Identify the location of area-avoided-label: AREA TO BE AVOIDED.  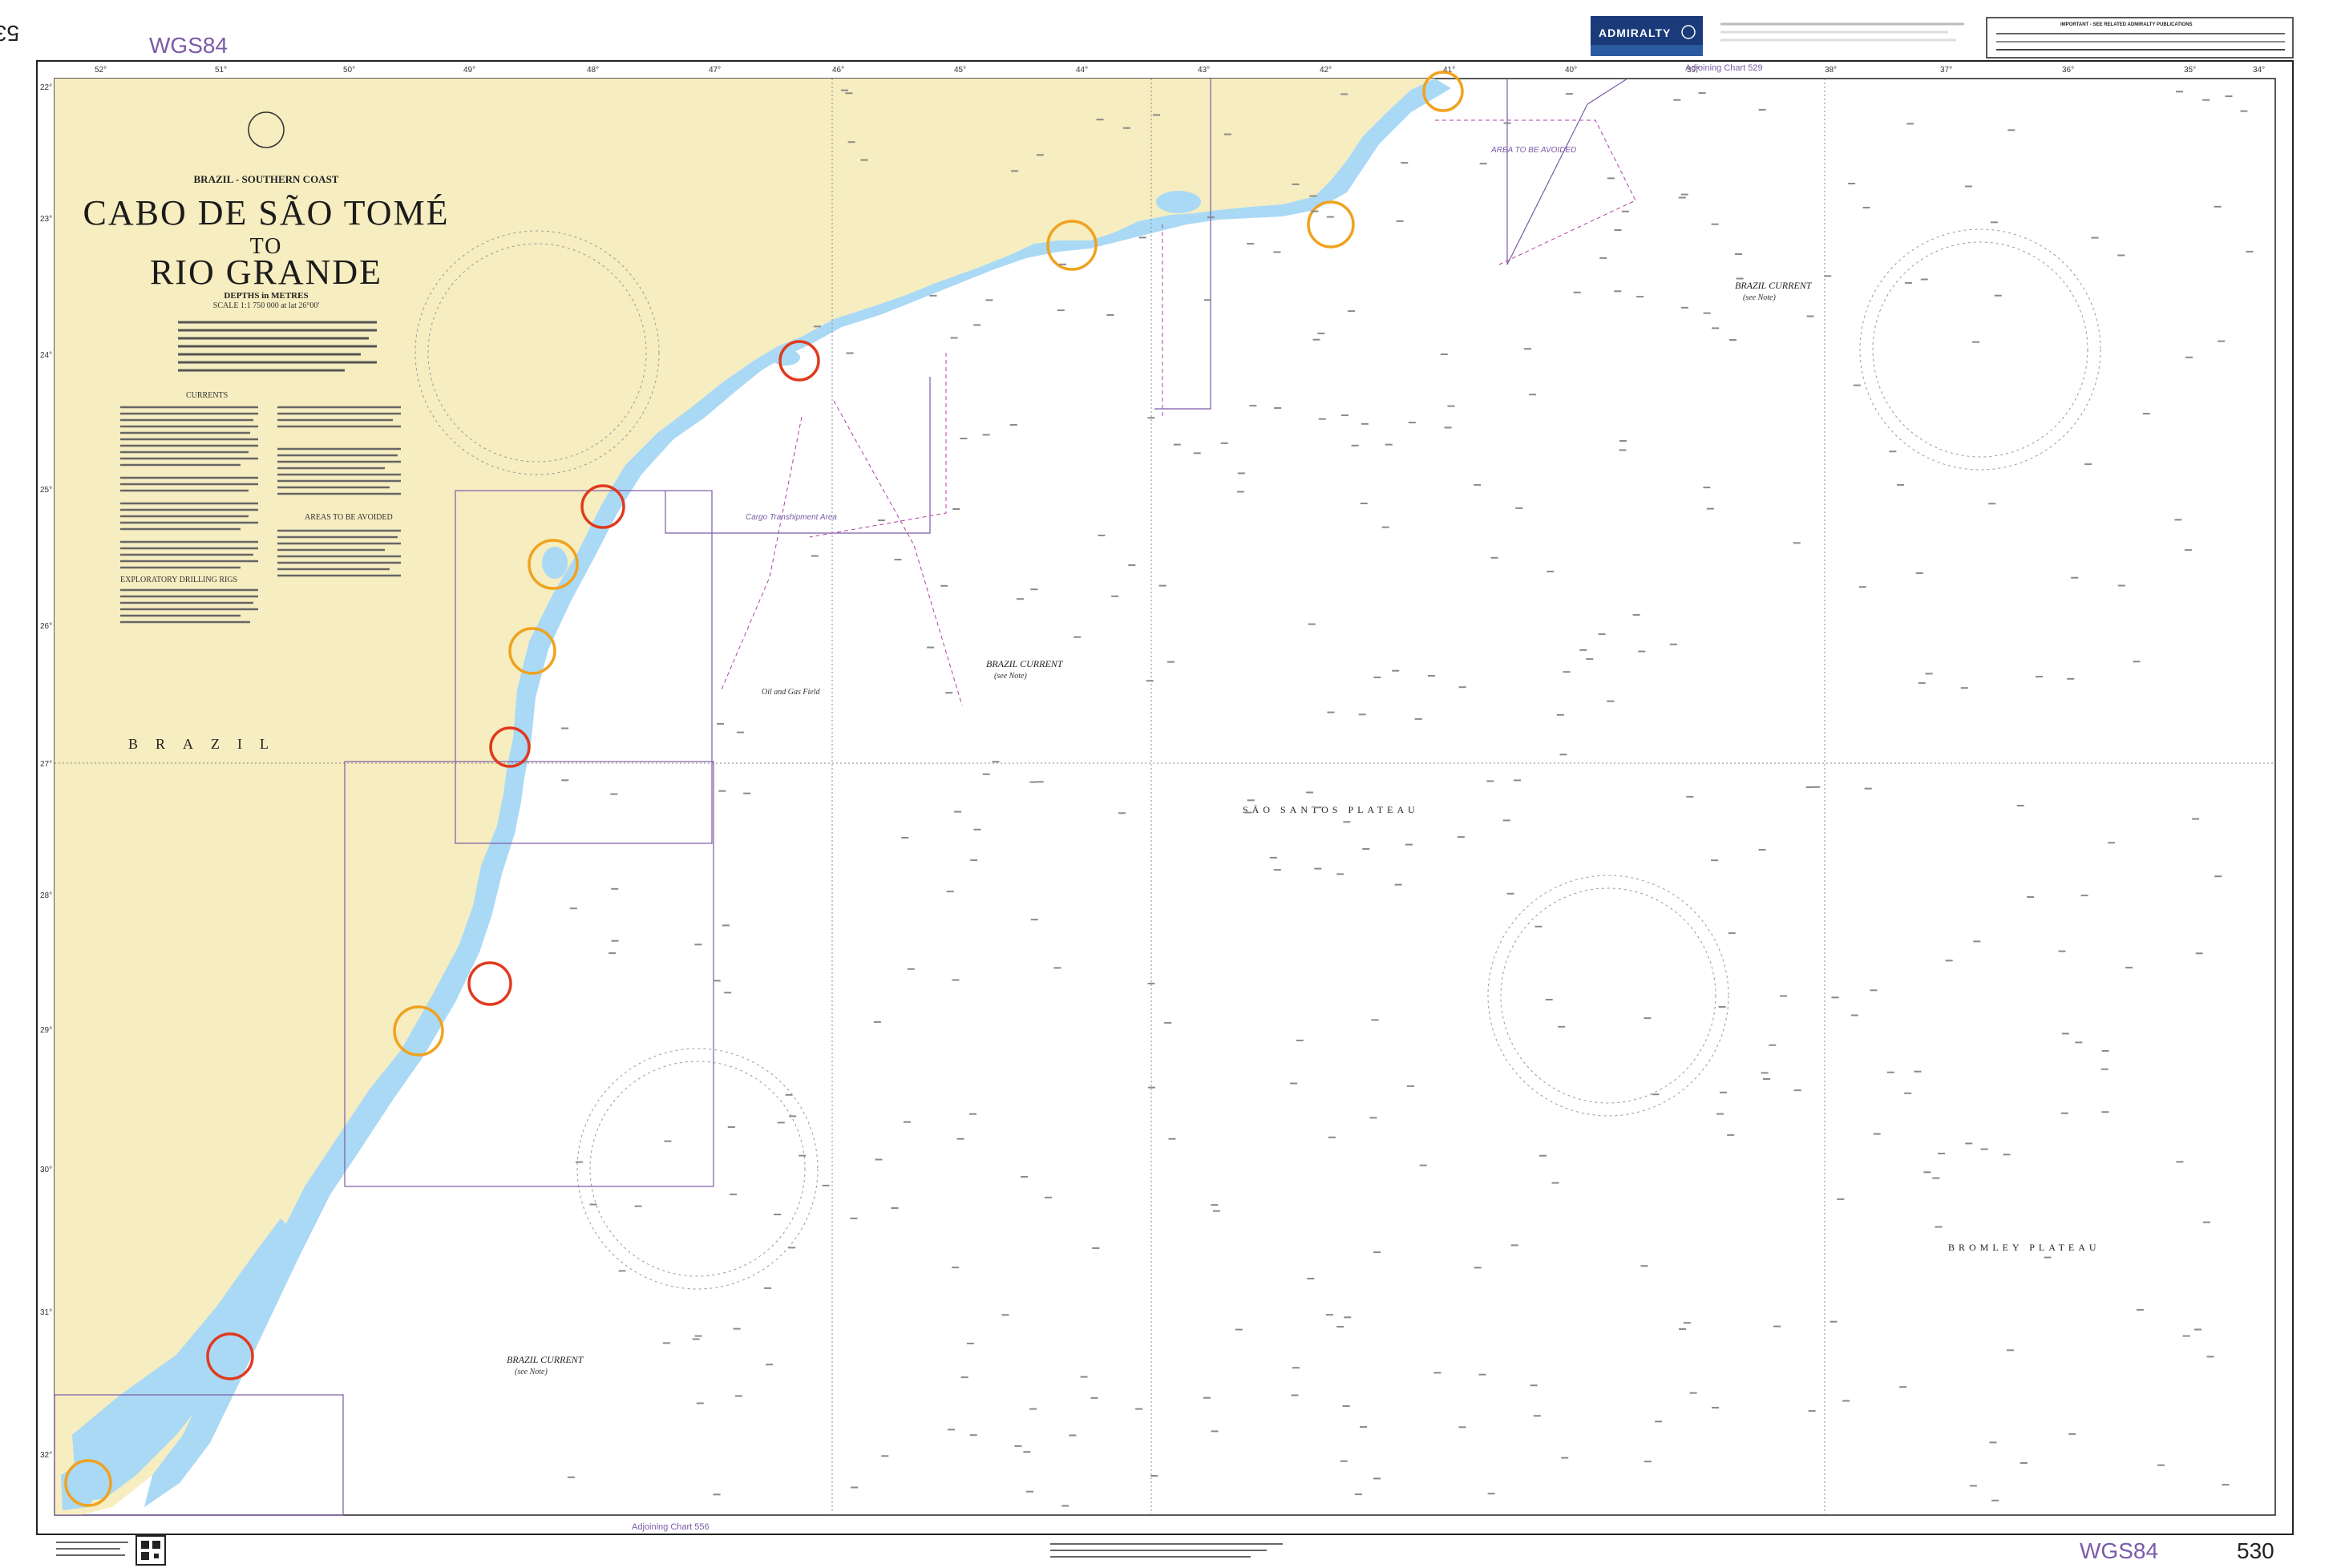
(1533, 150).